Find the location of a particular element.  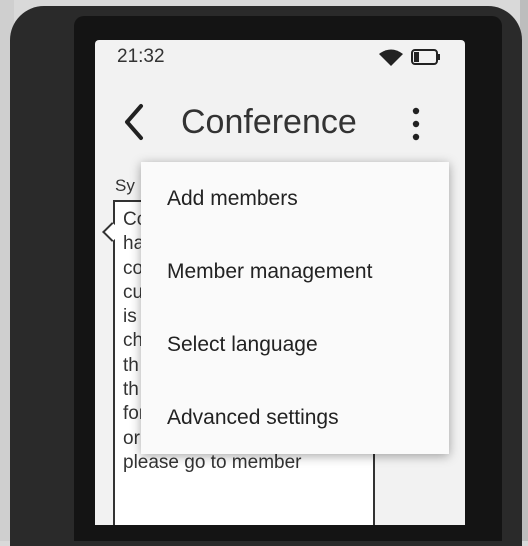

wifi-icon is located at coordinates (391, 57).